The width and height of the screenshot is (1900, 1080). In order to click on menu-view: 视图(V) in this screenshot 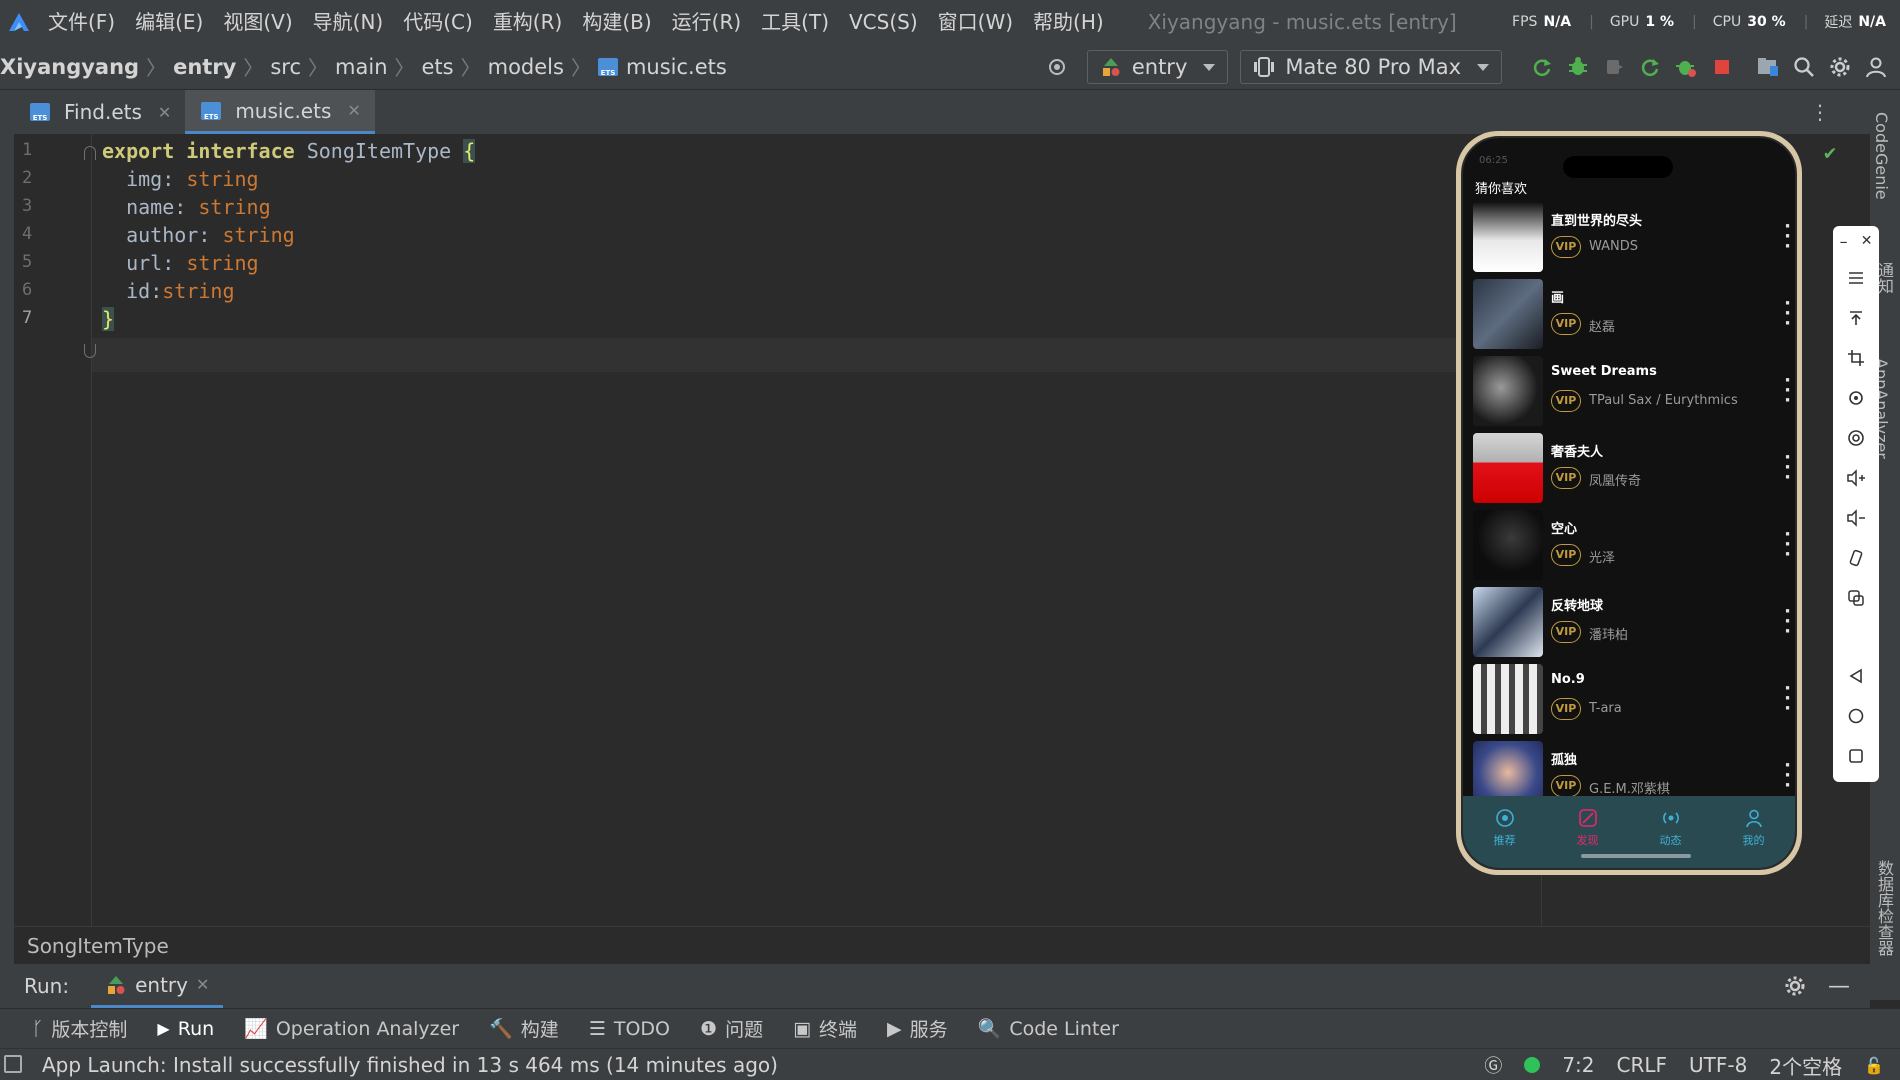, I will do `click(257, 22)`.